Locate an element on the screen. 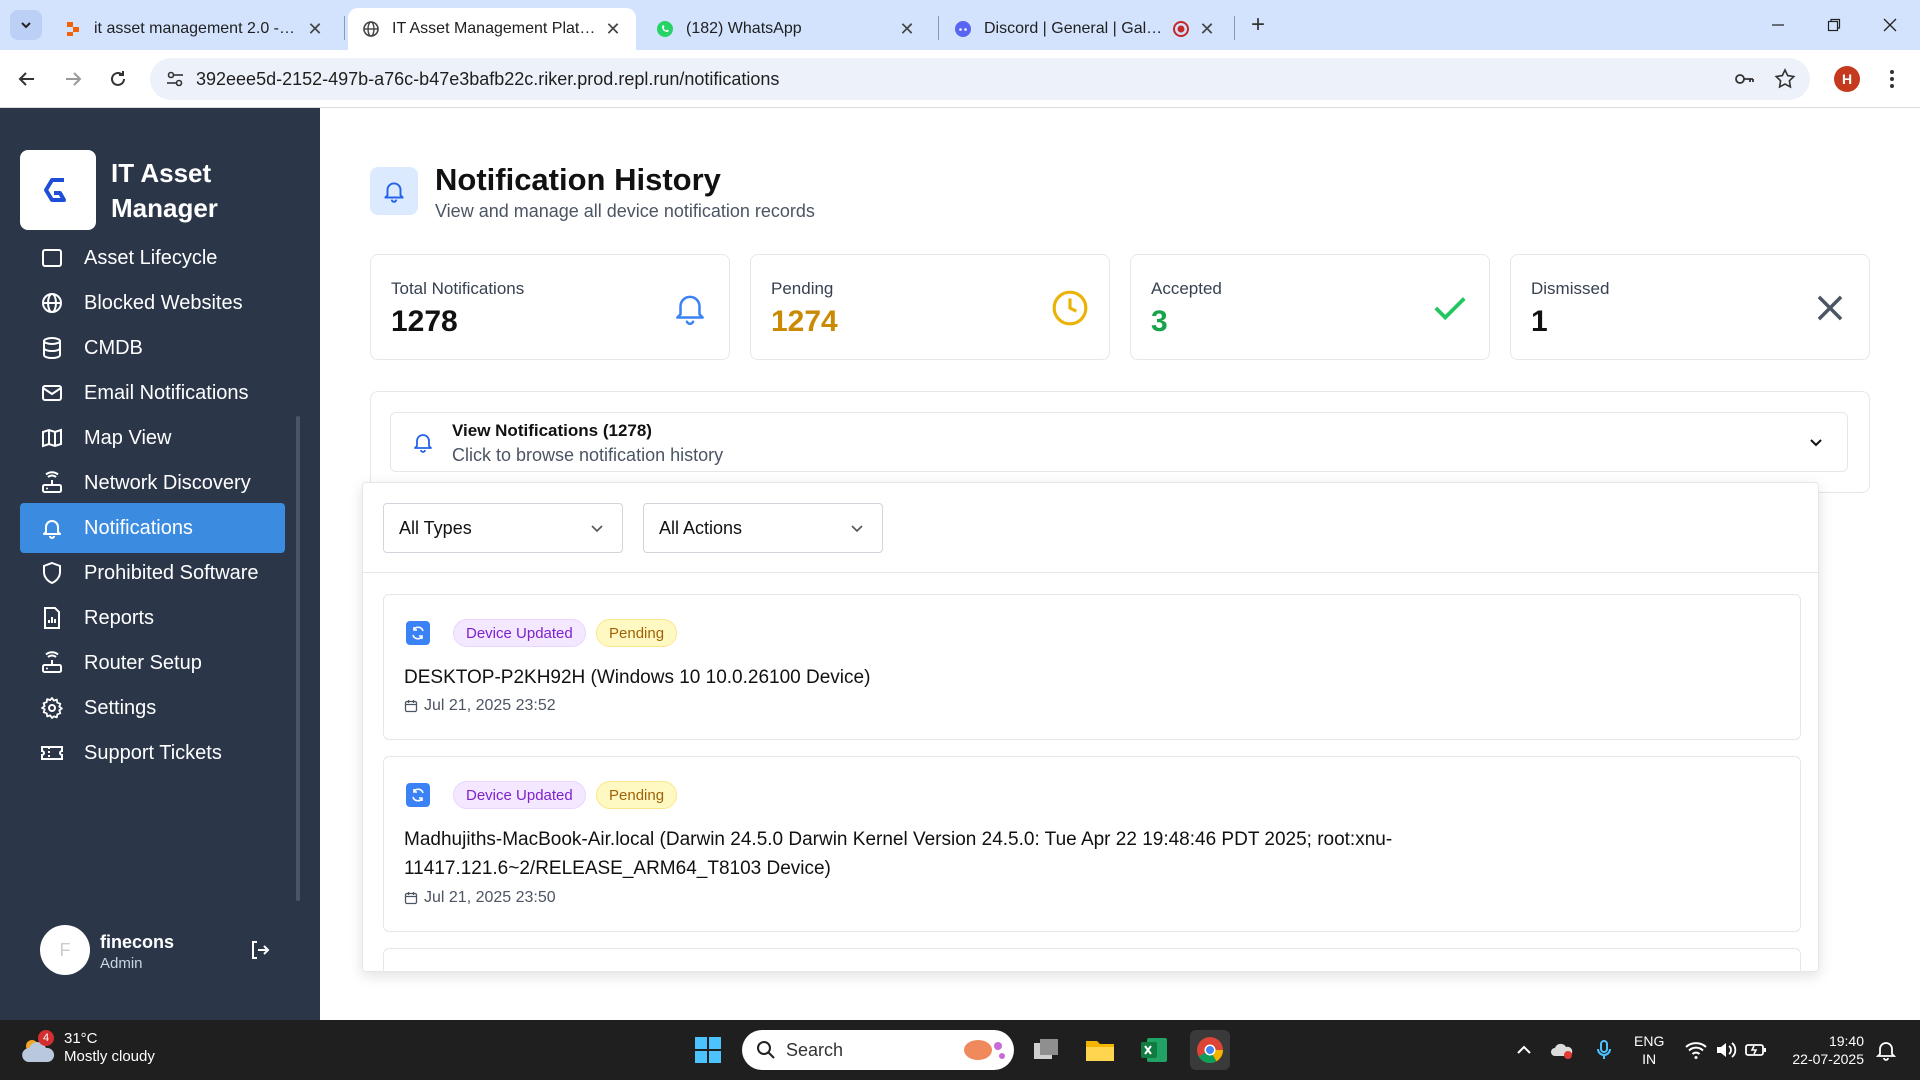 The width and height of the screenshot is (1920, 1080). tab-discord: Discord | General | Galactis ✕ is located at coordinates (1085, 29).